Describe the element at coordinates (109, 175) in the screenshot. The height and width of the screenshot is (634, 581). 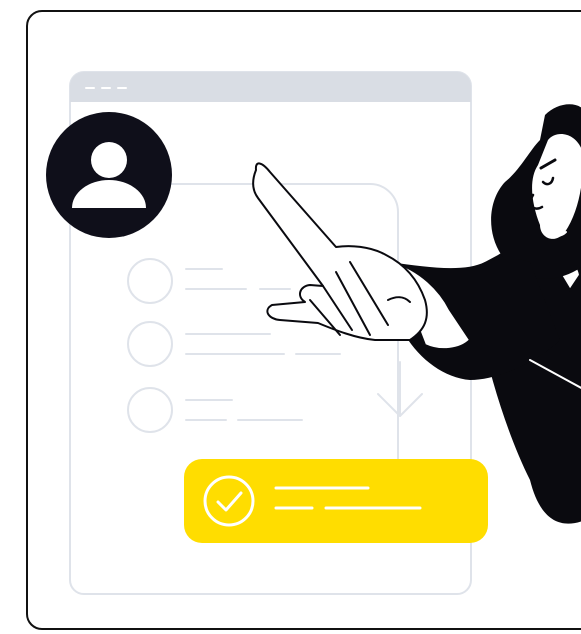
I see `user-avatar-icon` at that location.